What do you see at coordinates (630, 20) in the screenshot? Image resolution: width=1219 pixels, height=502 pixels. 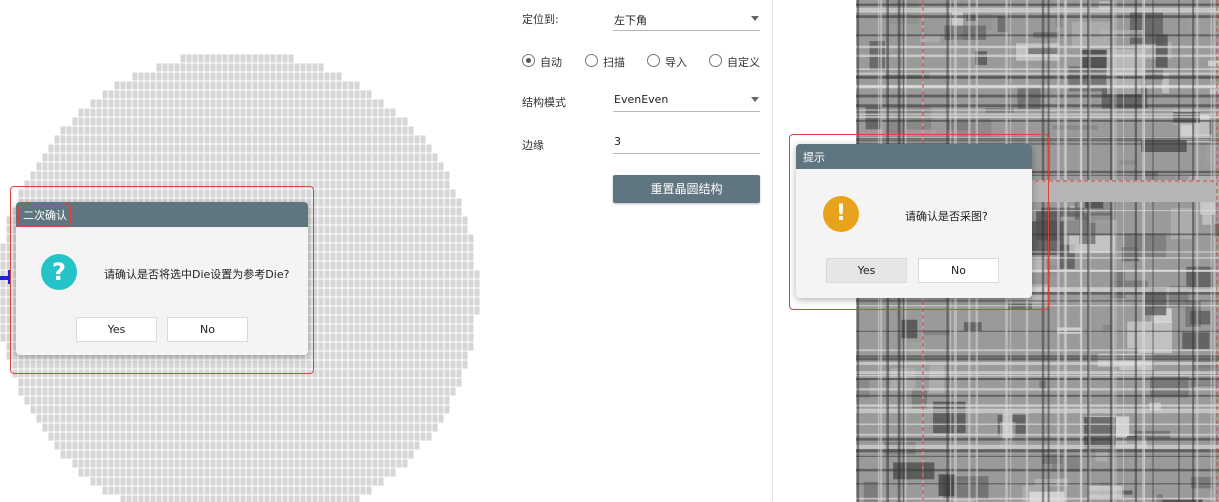 I see `locate-select-value: 左下角` at bounding box center [630, 20].